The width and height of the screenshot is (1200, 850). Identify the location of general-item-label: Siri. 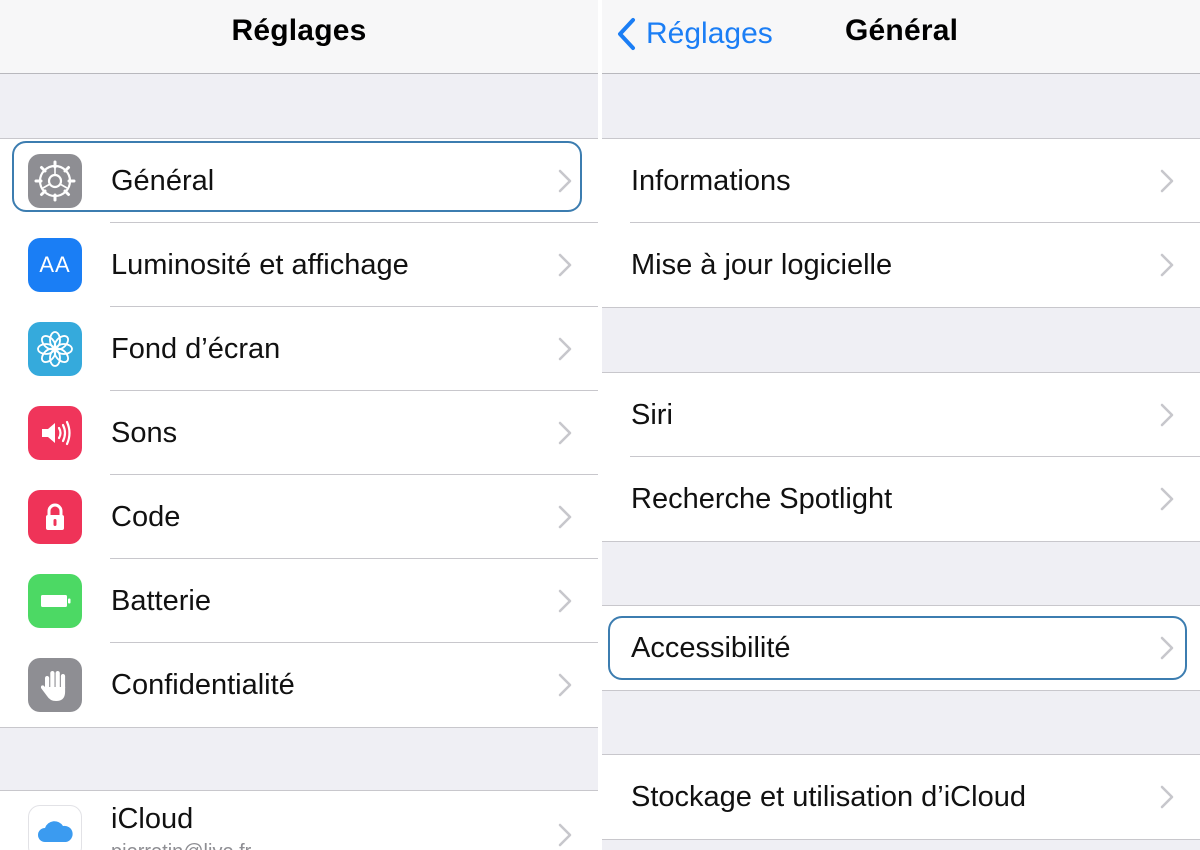
(652, 414).